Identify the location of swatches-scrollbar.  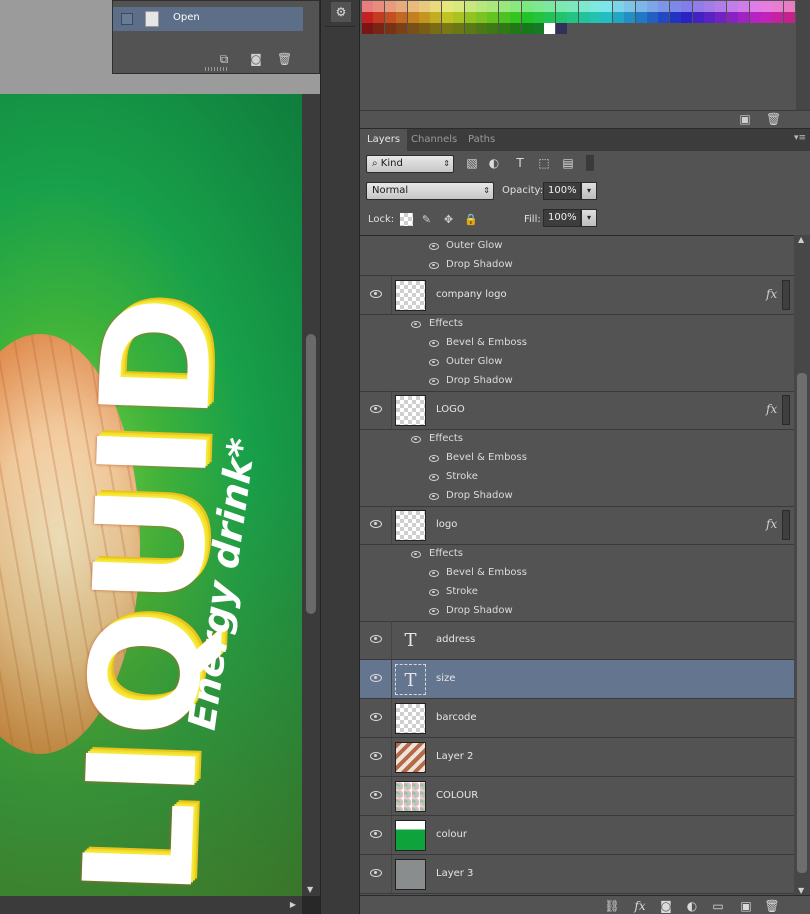
(803, 55).